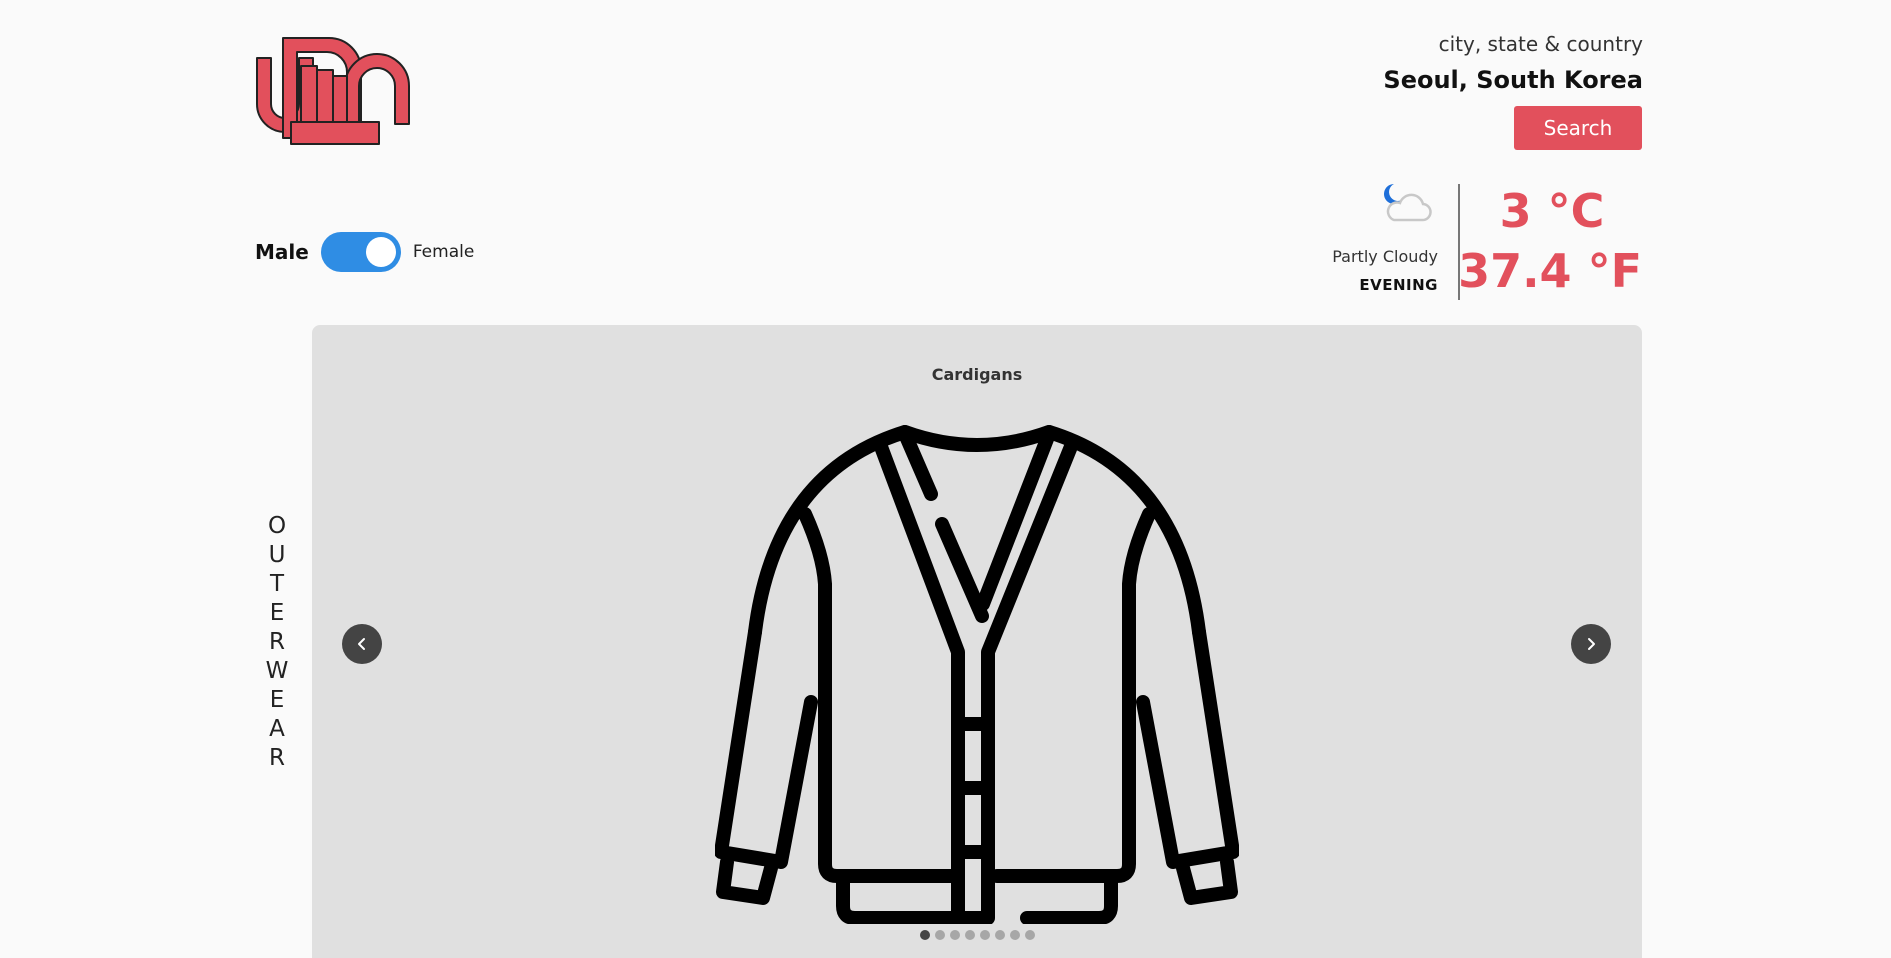 This screenshot has width=1891, height=958. I want to click on search-button: Search, so click(1578, 128).